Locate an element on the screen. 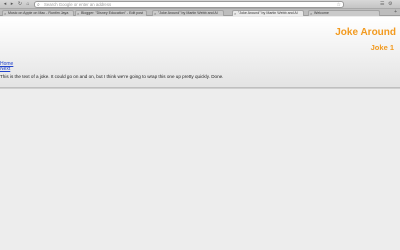 This screenshot has width=400, height=250. tab-4: × "Joke Around" by Martin Webb and Al is located at coordinates (268, 13).